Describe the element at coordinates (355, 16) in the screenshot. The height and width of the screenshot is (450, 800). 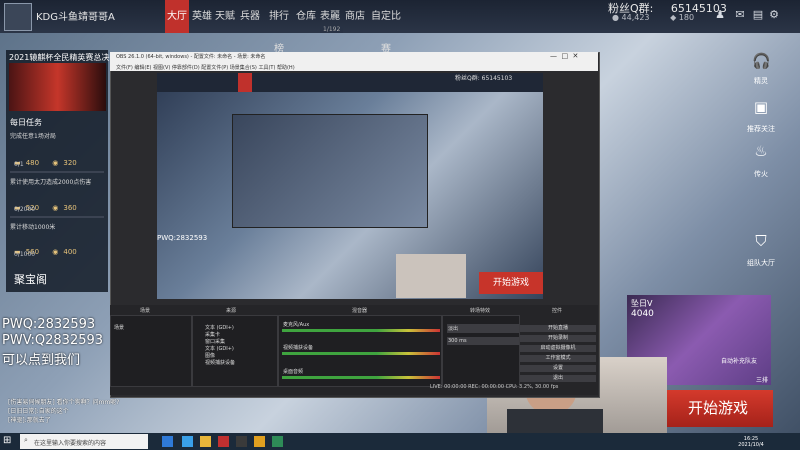
I see `nav-tab-shop: 商店` at that location.